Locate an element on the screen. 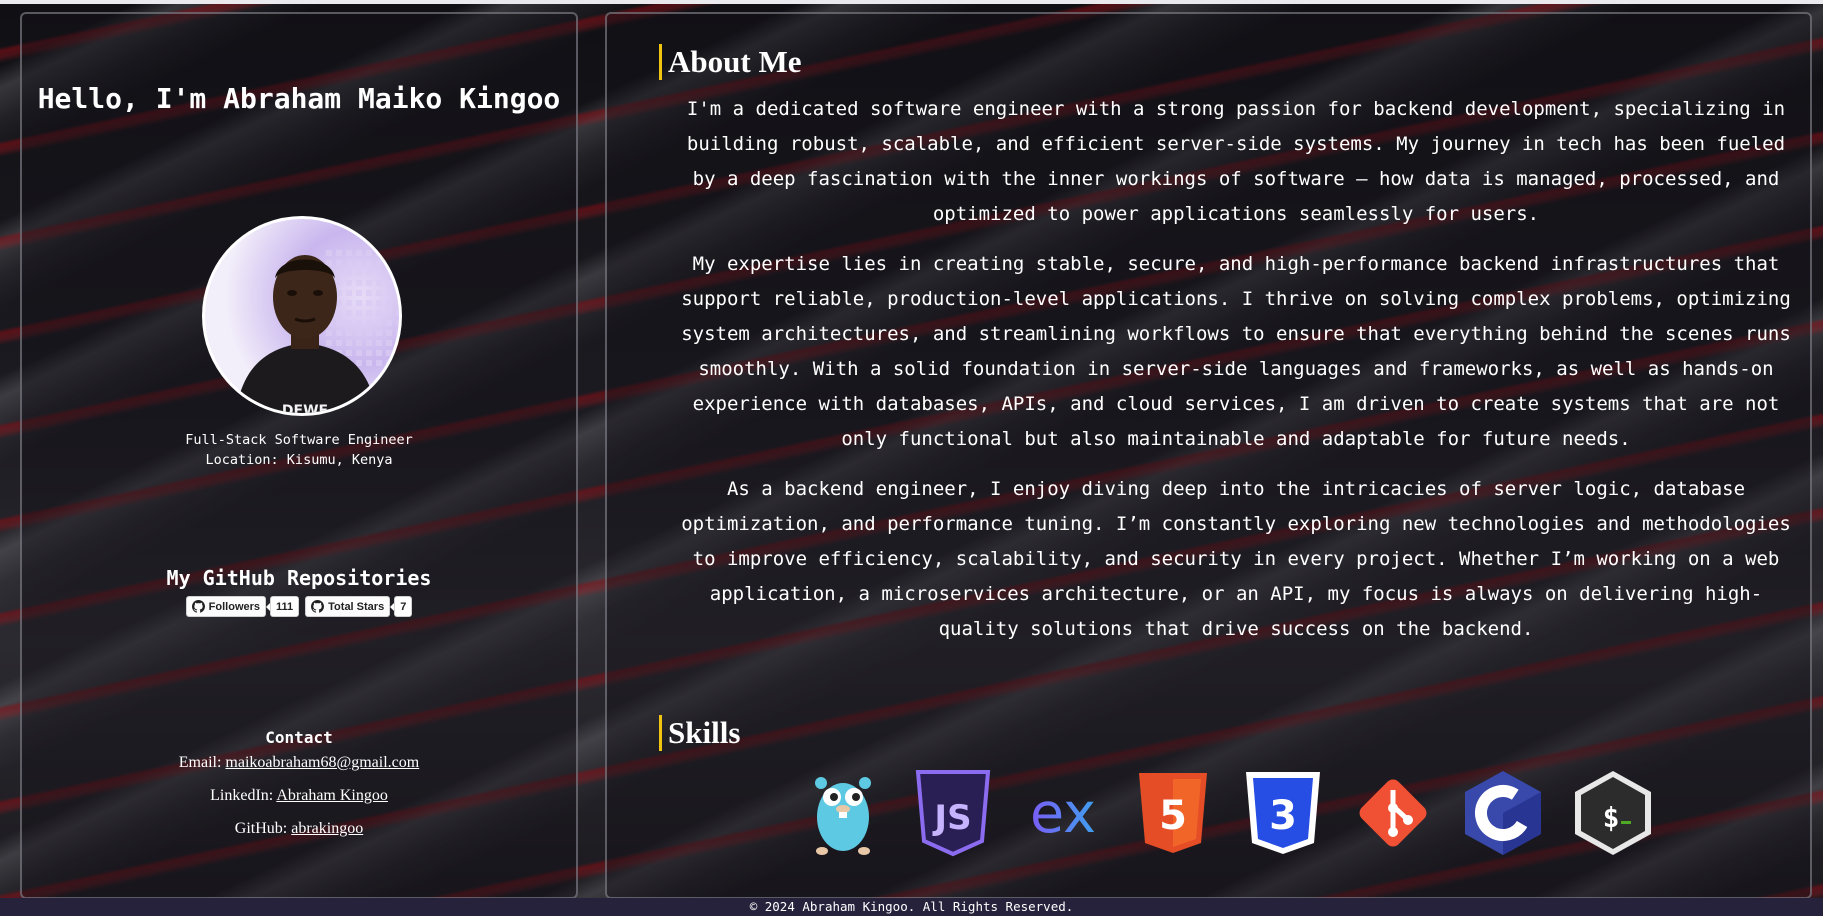  javascript-icon: JS is located at coordinates (953, 813).